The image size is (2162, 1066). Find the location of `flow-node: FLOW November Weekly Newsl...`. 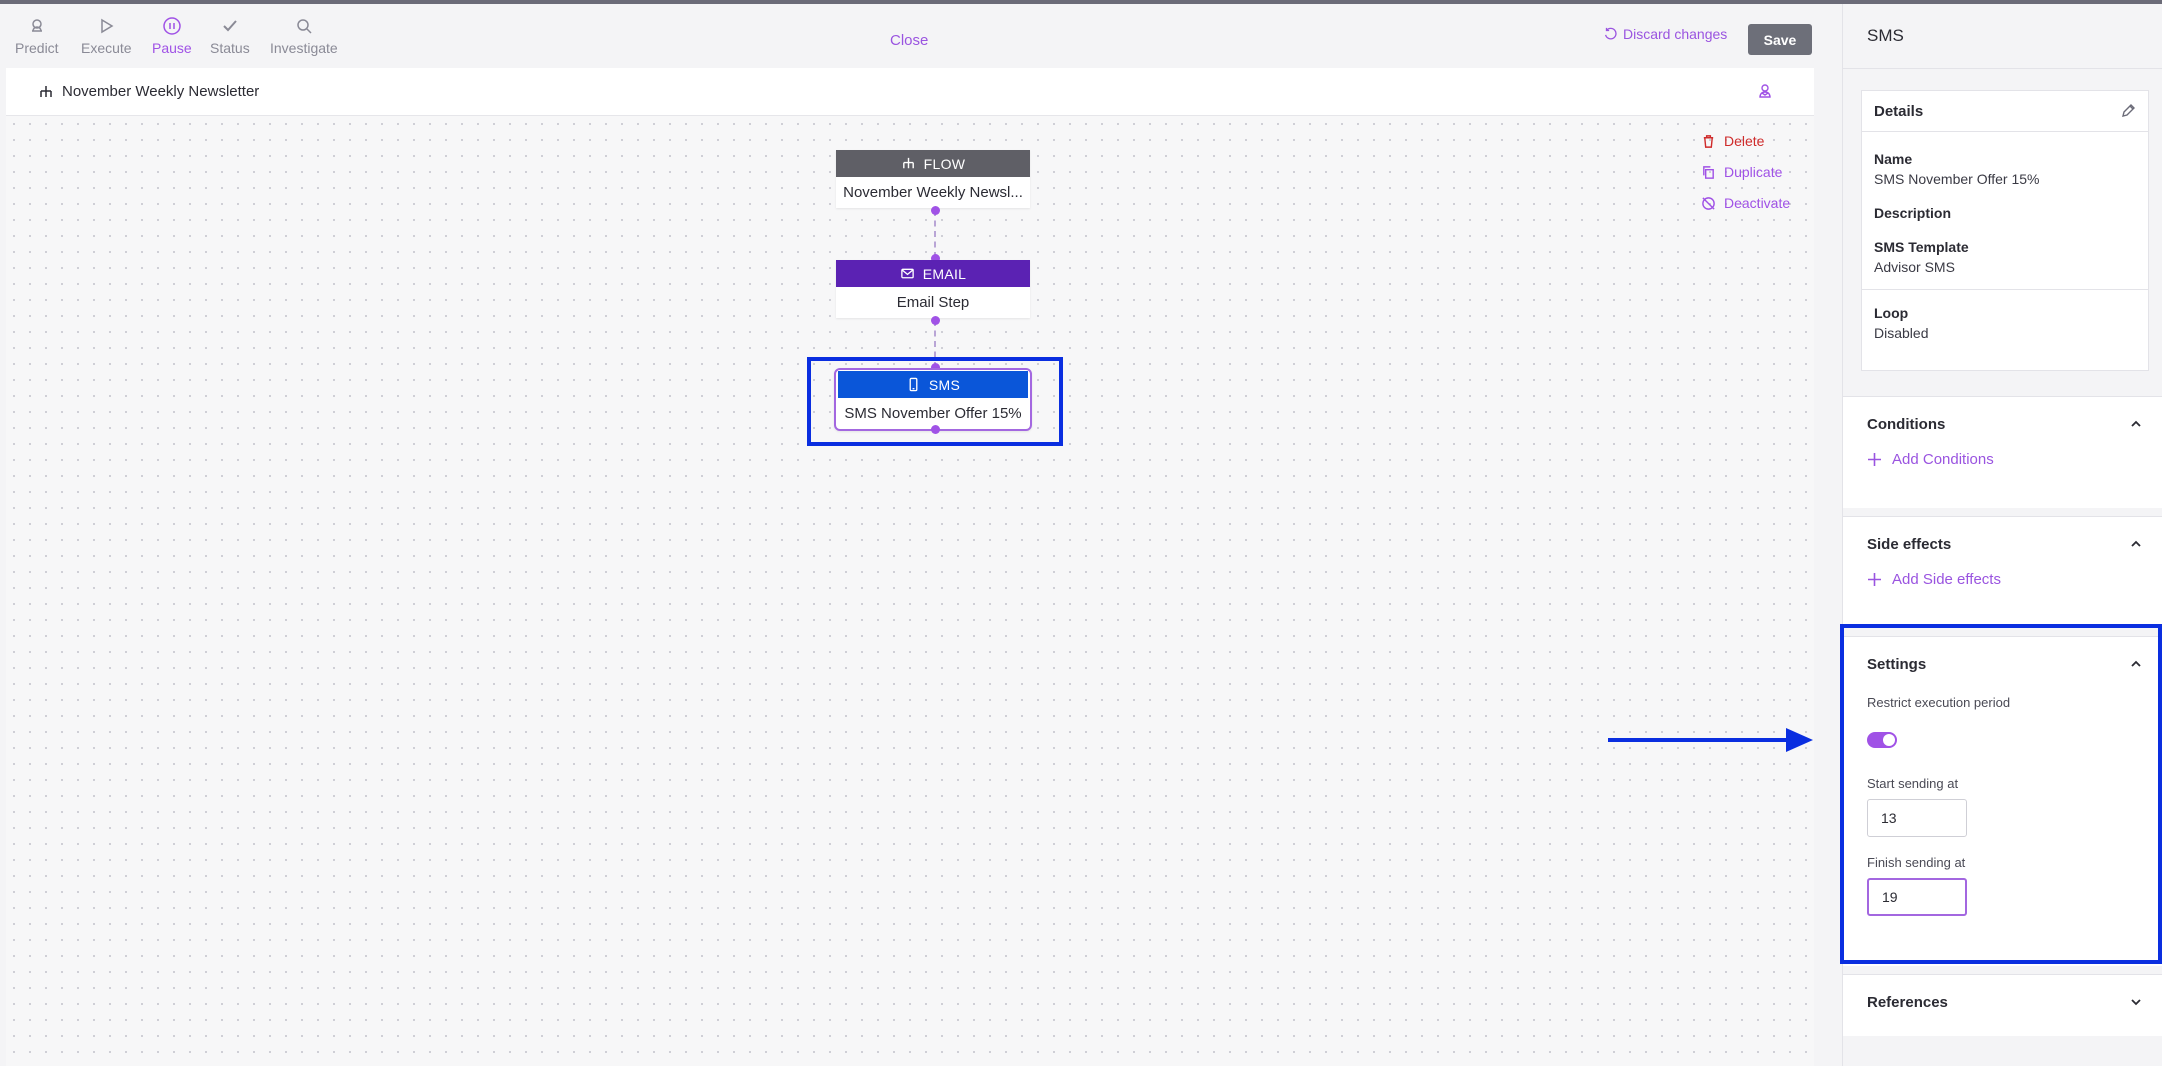

flow-node: FLOW November Weekly Newsl... is located at coordinates (933, 179).